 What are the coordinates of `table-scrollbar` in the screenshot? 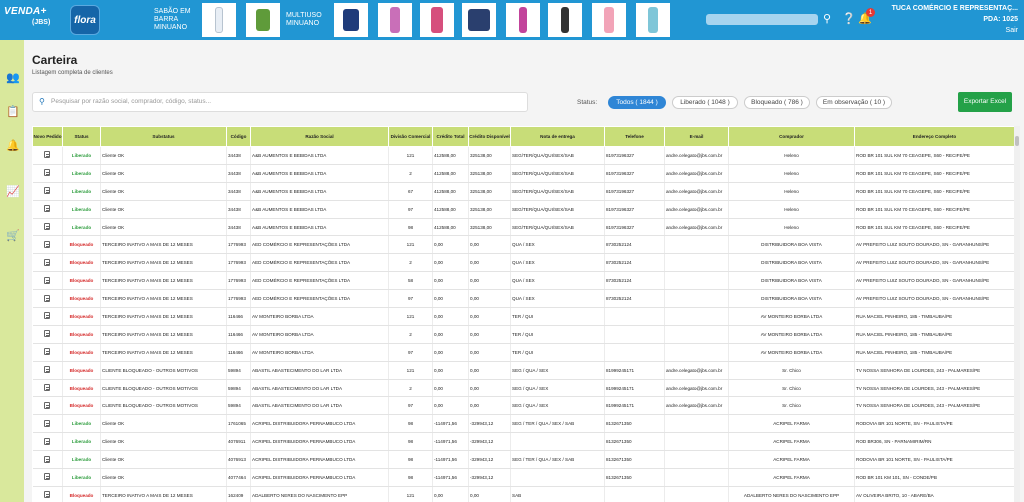 It's located at (1017, 314).